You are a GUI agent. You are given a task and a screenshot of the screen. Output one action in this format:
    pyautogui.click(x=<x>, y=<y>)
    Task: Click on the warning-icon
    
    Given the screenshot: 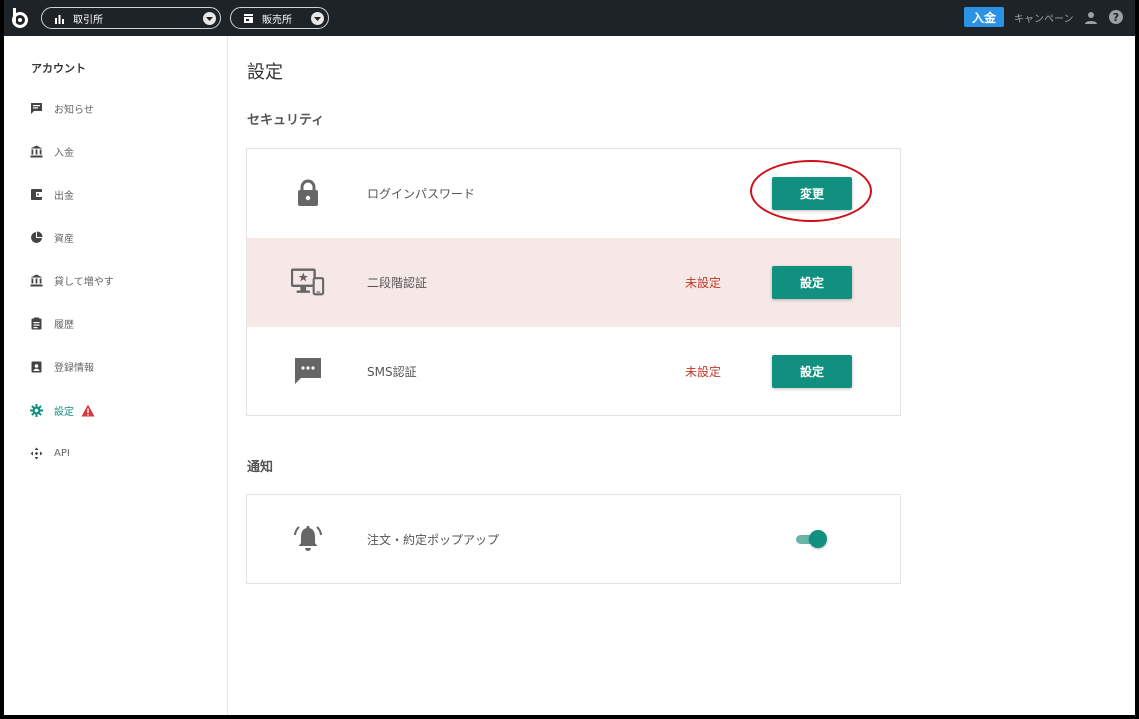 What is the action you would take?
    pyautogui.click(x=88, y=410)
    